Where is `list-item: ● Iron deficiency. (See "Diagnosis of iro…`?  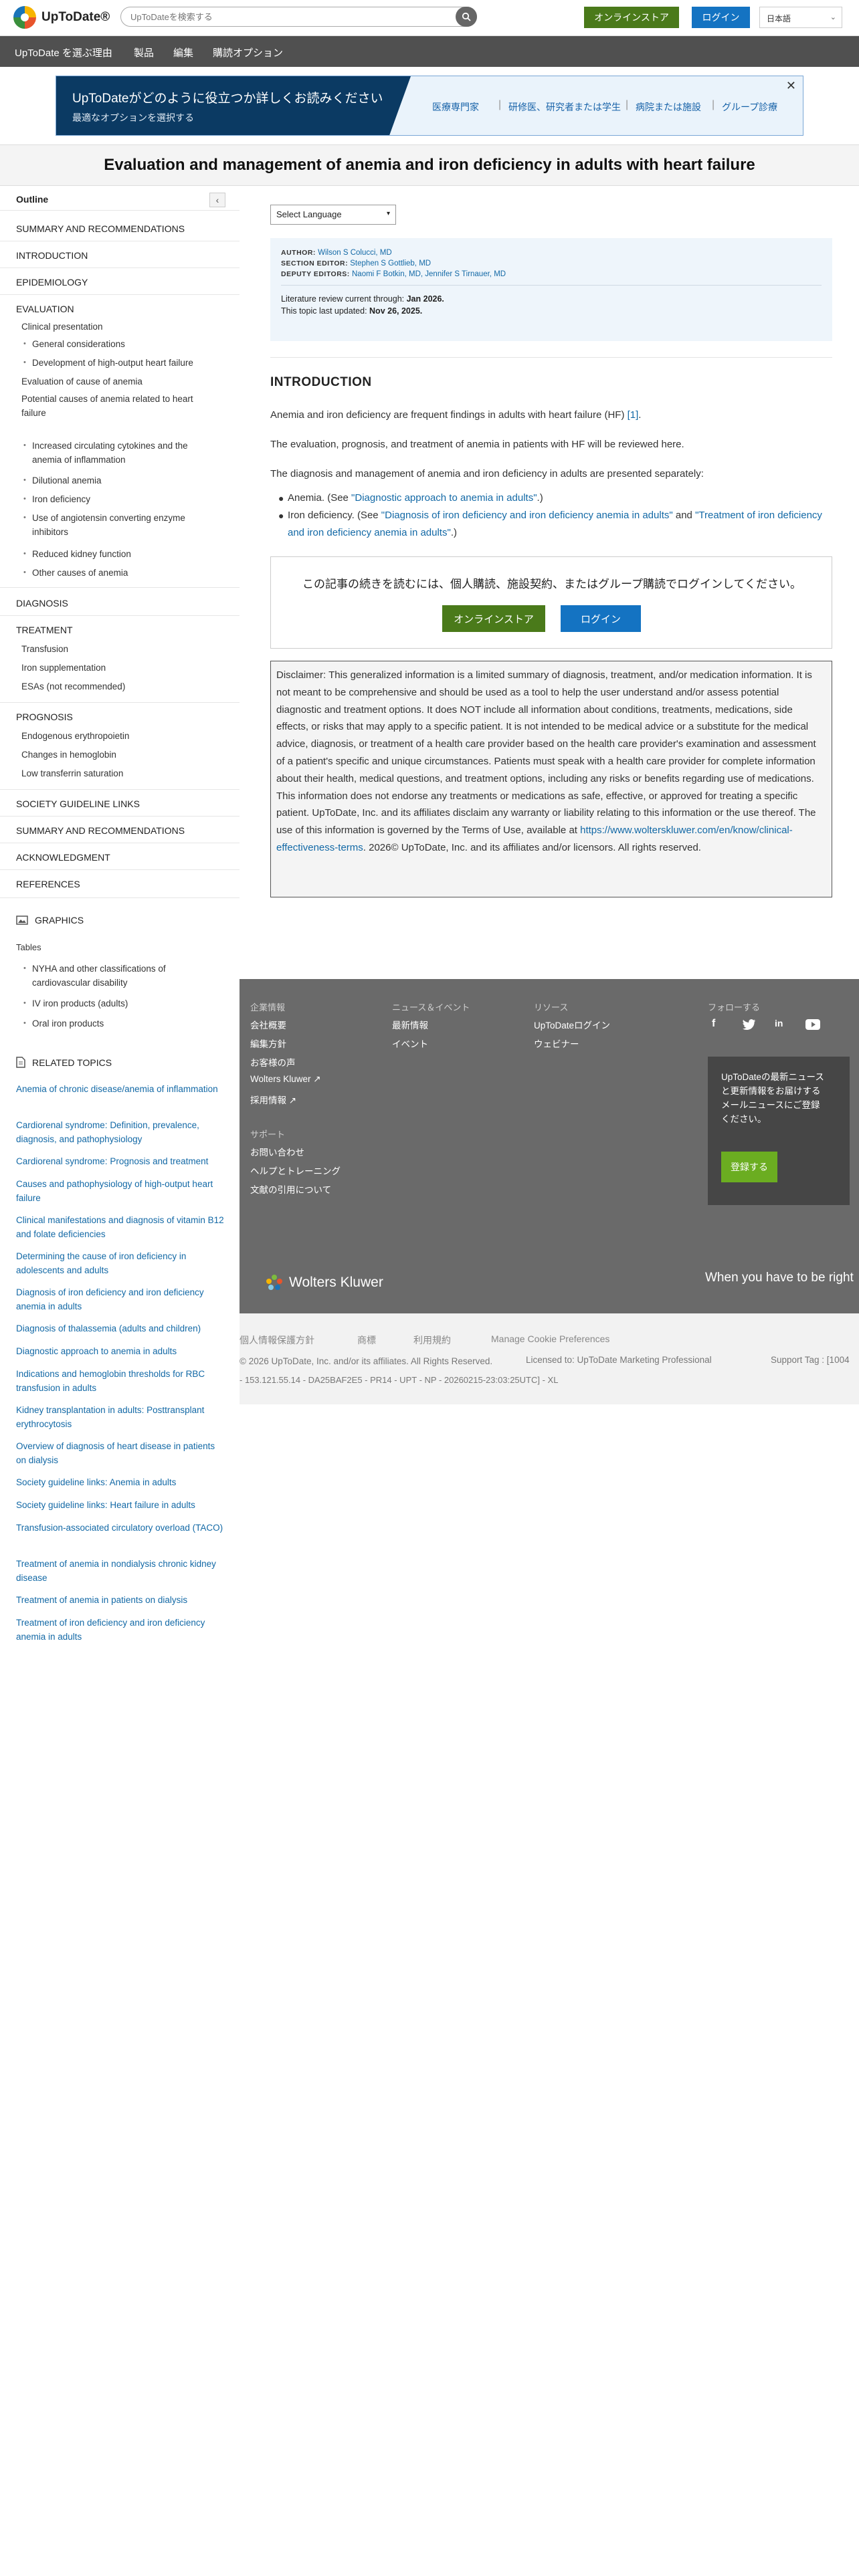
list-item: ● Iron deficiency. (See "Diagnosis of iro… is located at coordinates (552, 524).